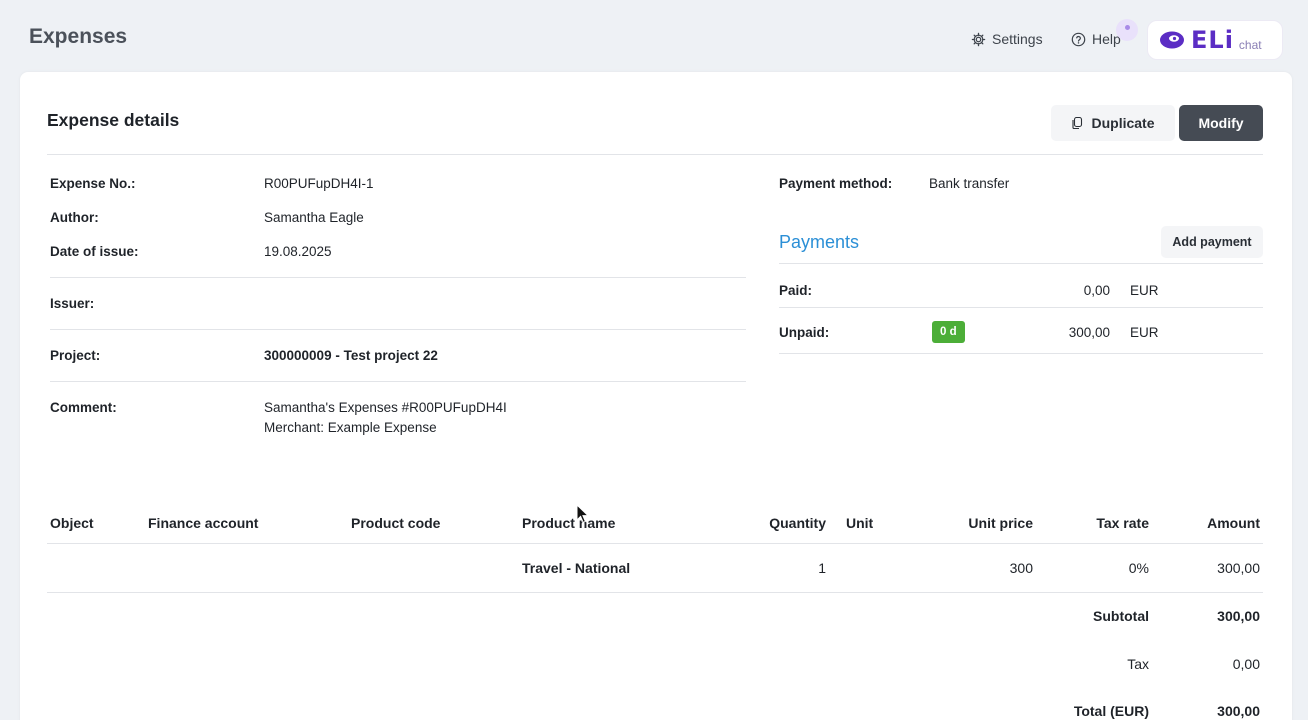  Describe the element at coordinates (583, 514) in the screenshot. I see `mouse-cursor-icon` at that location.